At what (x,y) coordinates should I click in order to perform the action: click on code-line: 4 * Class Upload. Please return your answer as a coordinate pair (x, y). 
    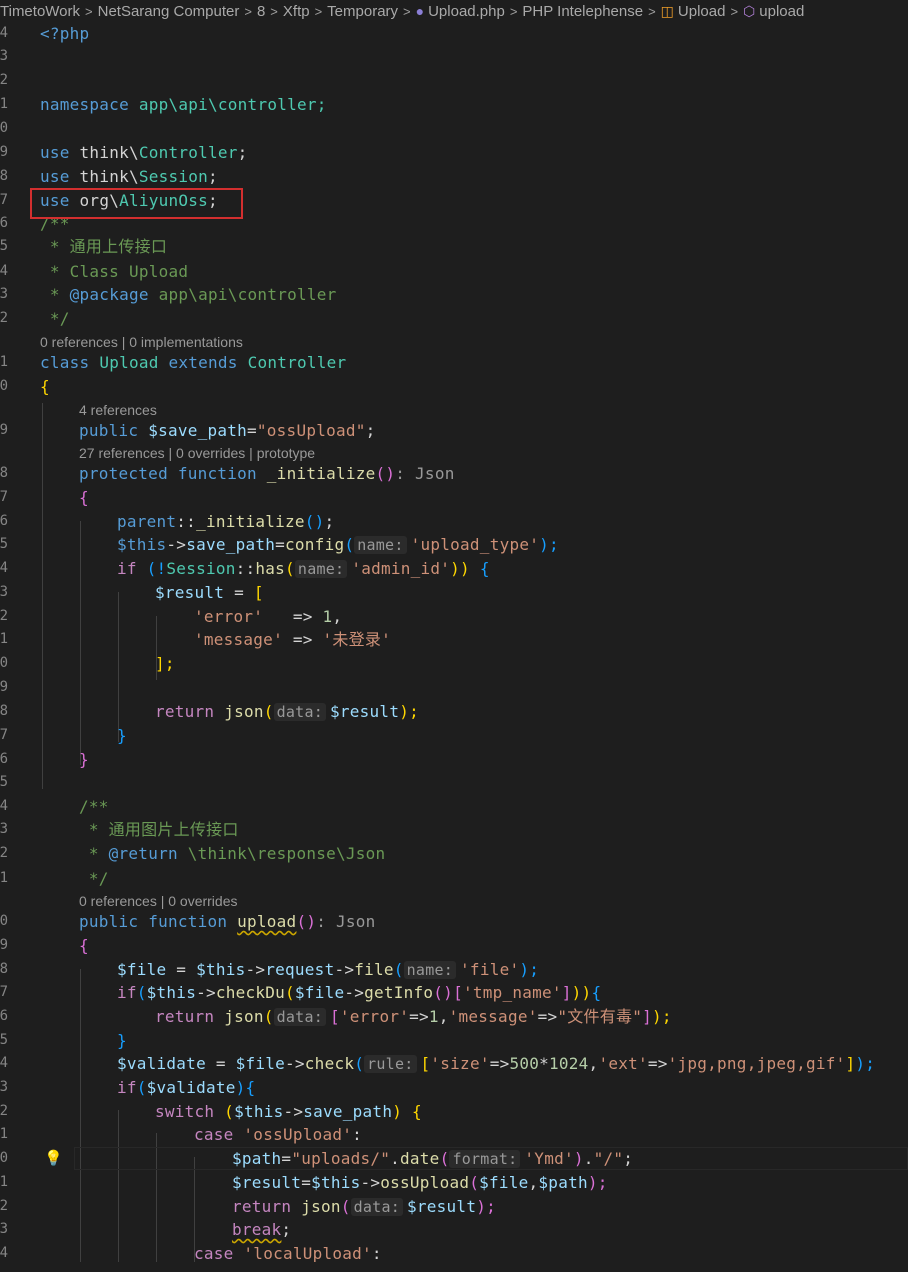
    Looking at the image, I should click on (454, 271).